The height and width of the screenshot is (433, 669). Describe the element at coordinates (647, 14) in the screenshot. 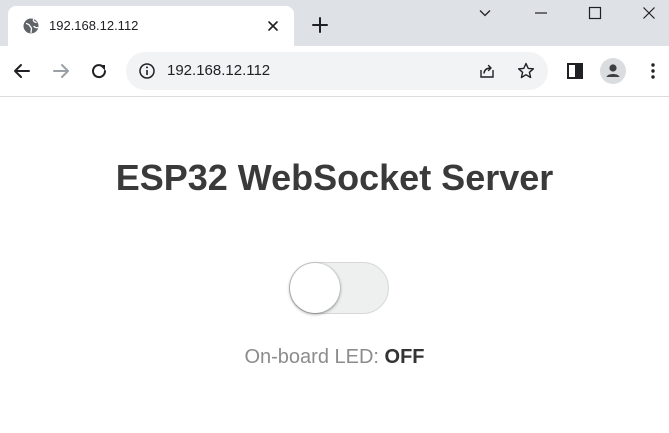

I see `window-close-icon` at that location.